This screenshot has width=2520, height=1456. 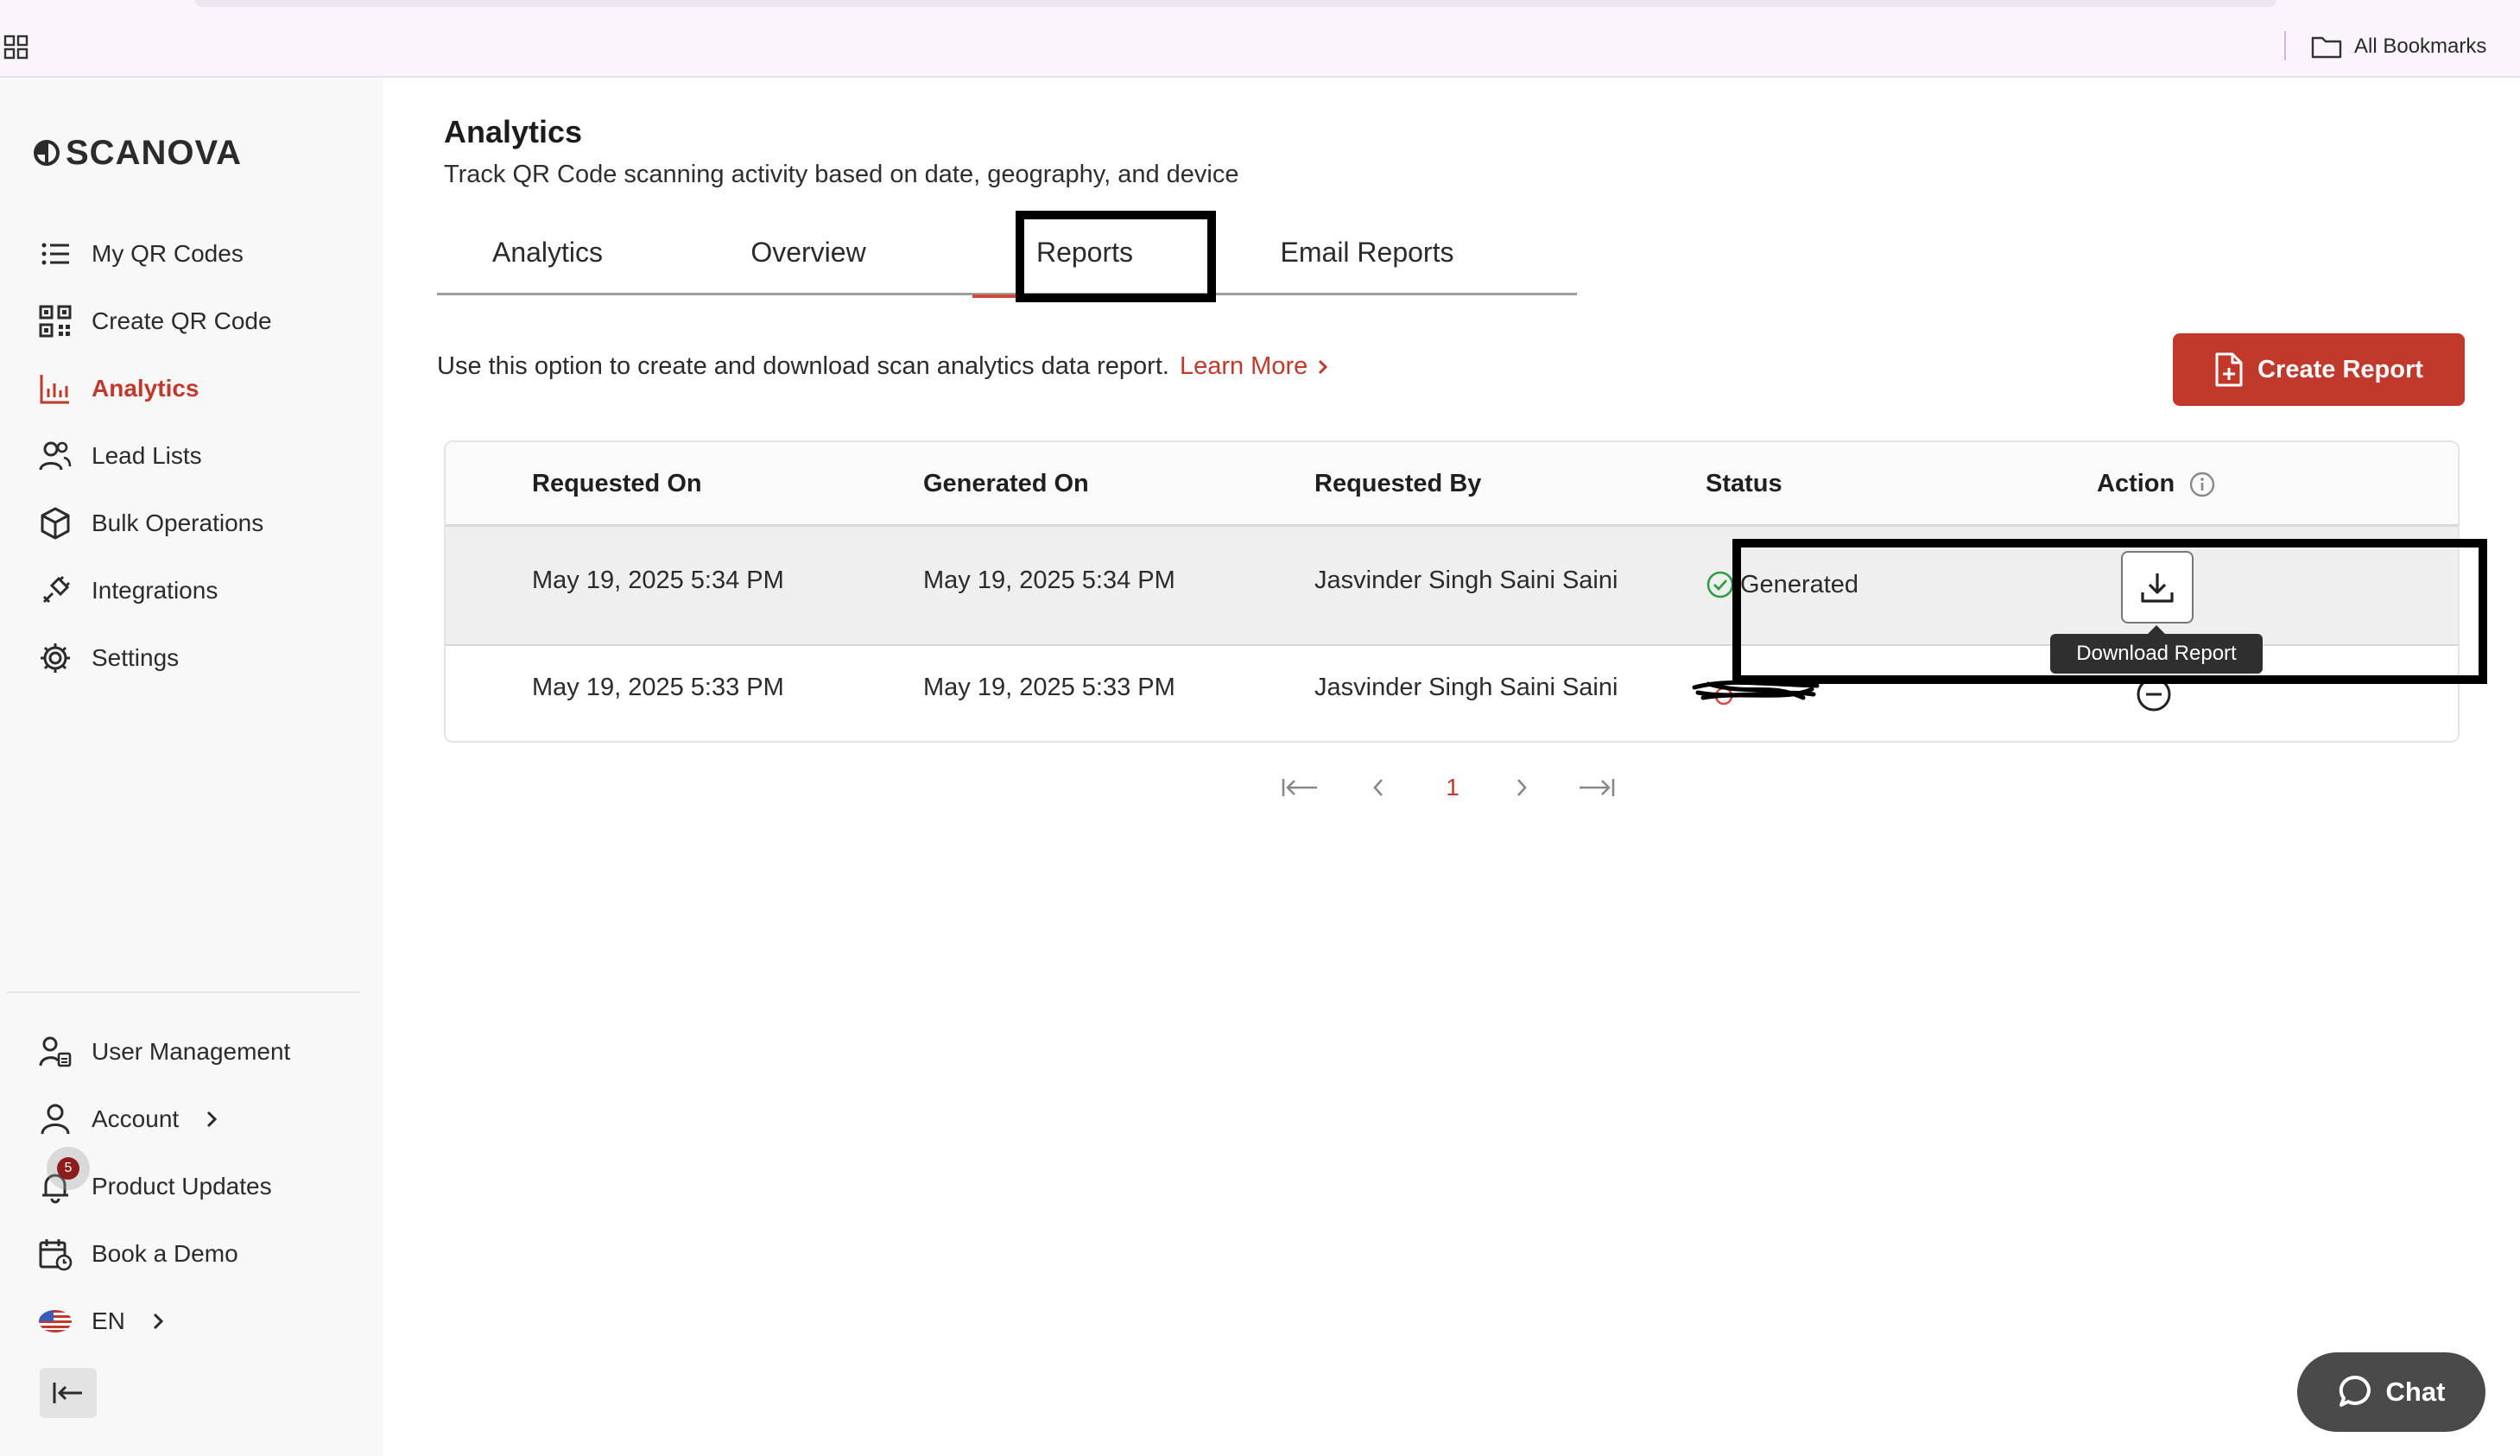 I want to click on tab-label: Email Reports, so click(x=1367, y=252).